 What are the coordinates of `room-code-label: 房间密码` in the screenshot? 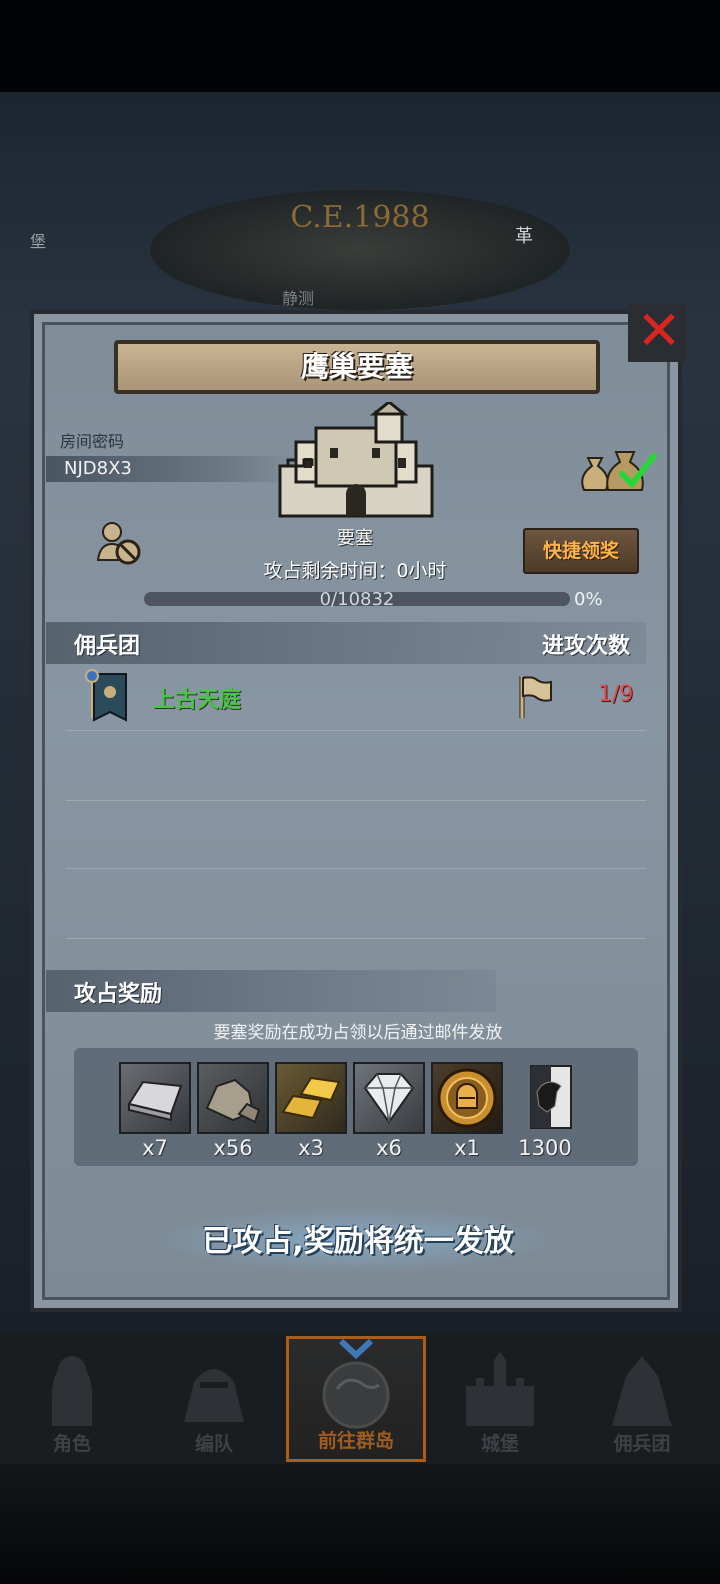 It's located at (92, 441).